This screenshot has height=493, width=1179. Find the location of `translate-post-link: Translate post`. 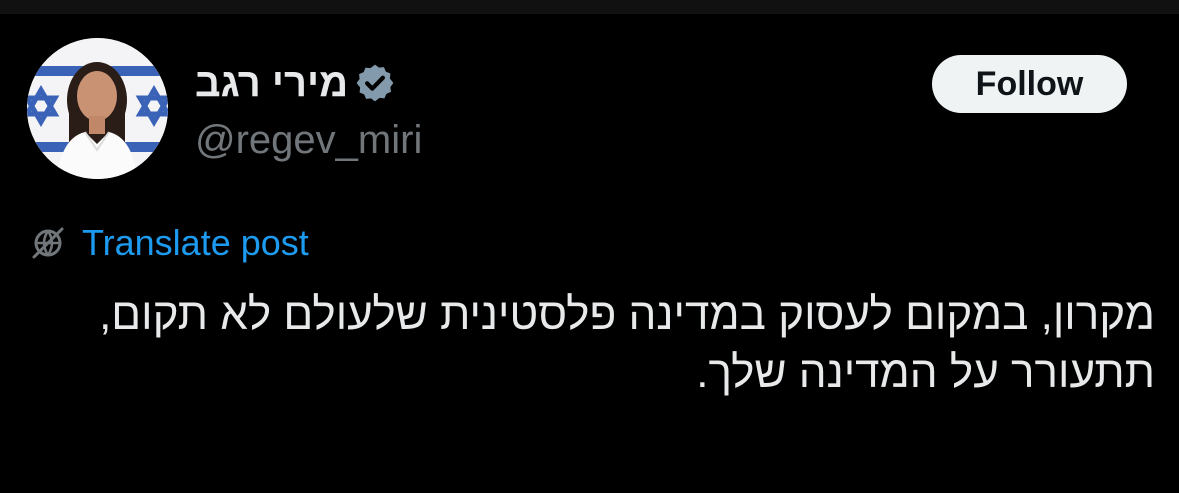

translate-post-link: Translate post is located at coordinates (195, 243).